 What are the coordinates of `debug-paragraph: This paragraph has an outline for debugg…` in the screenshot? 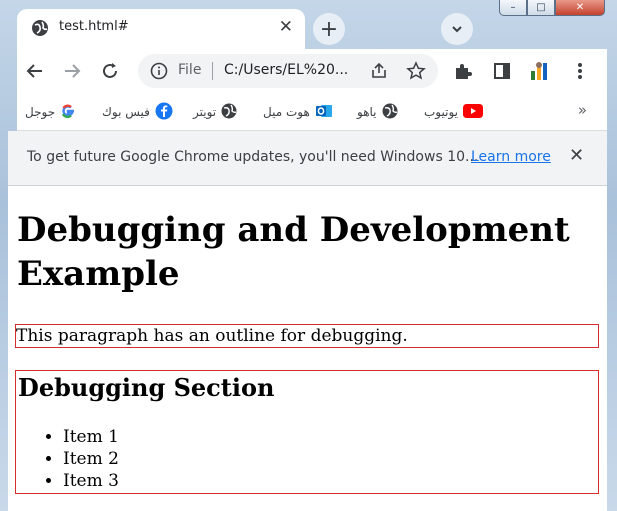 It's located at (307, 336).